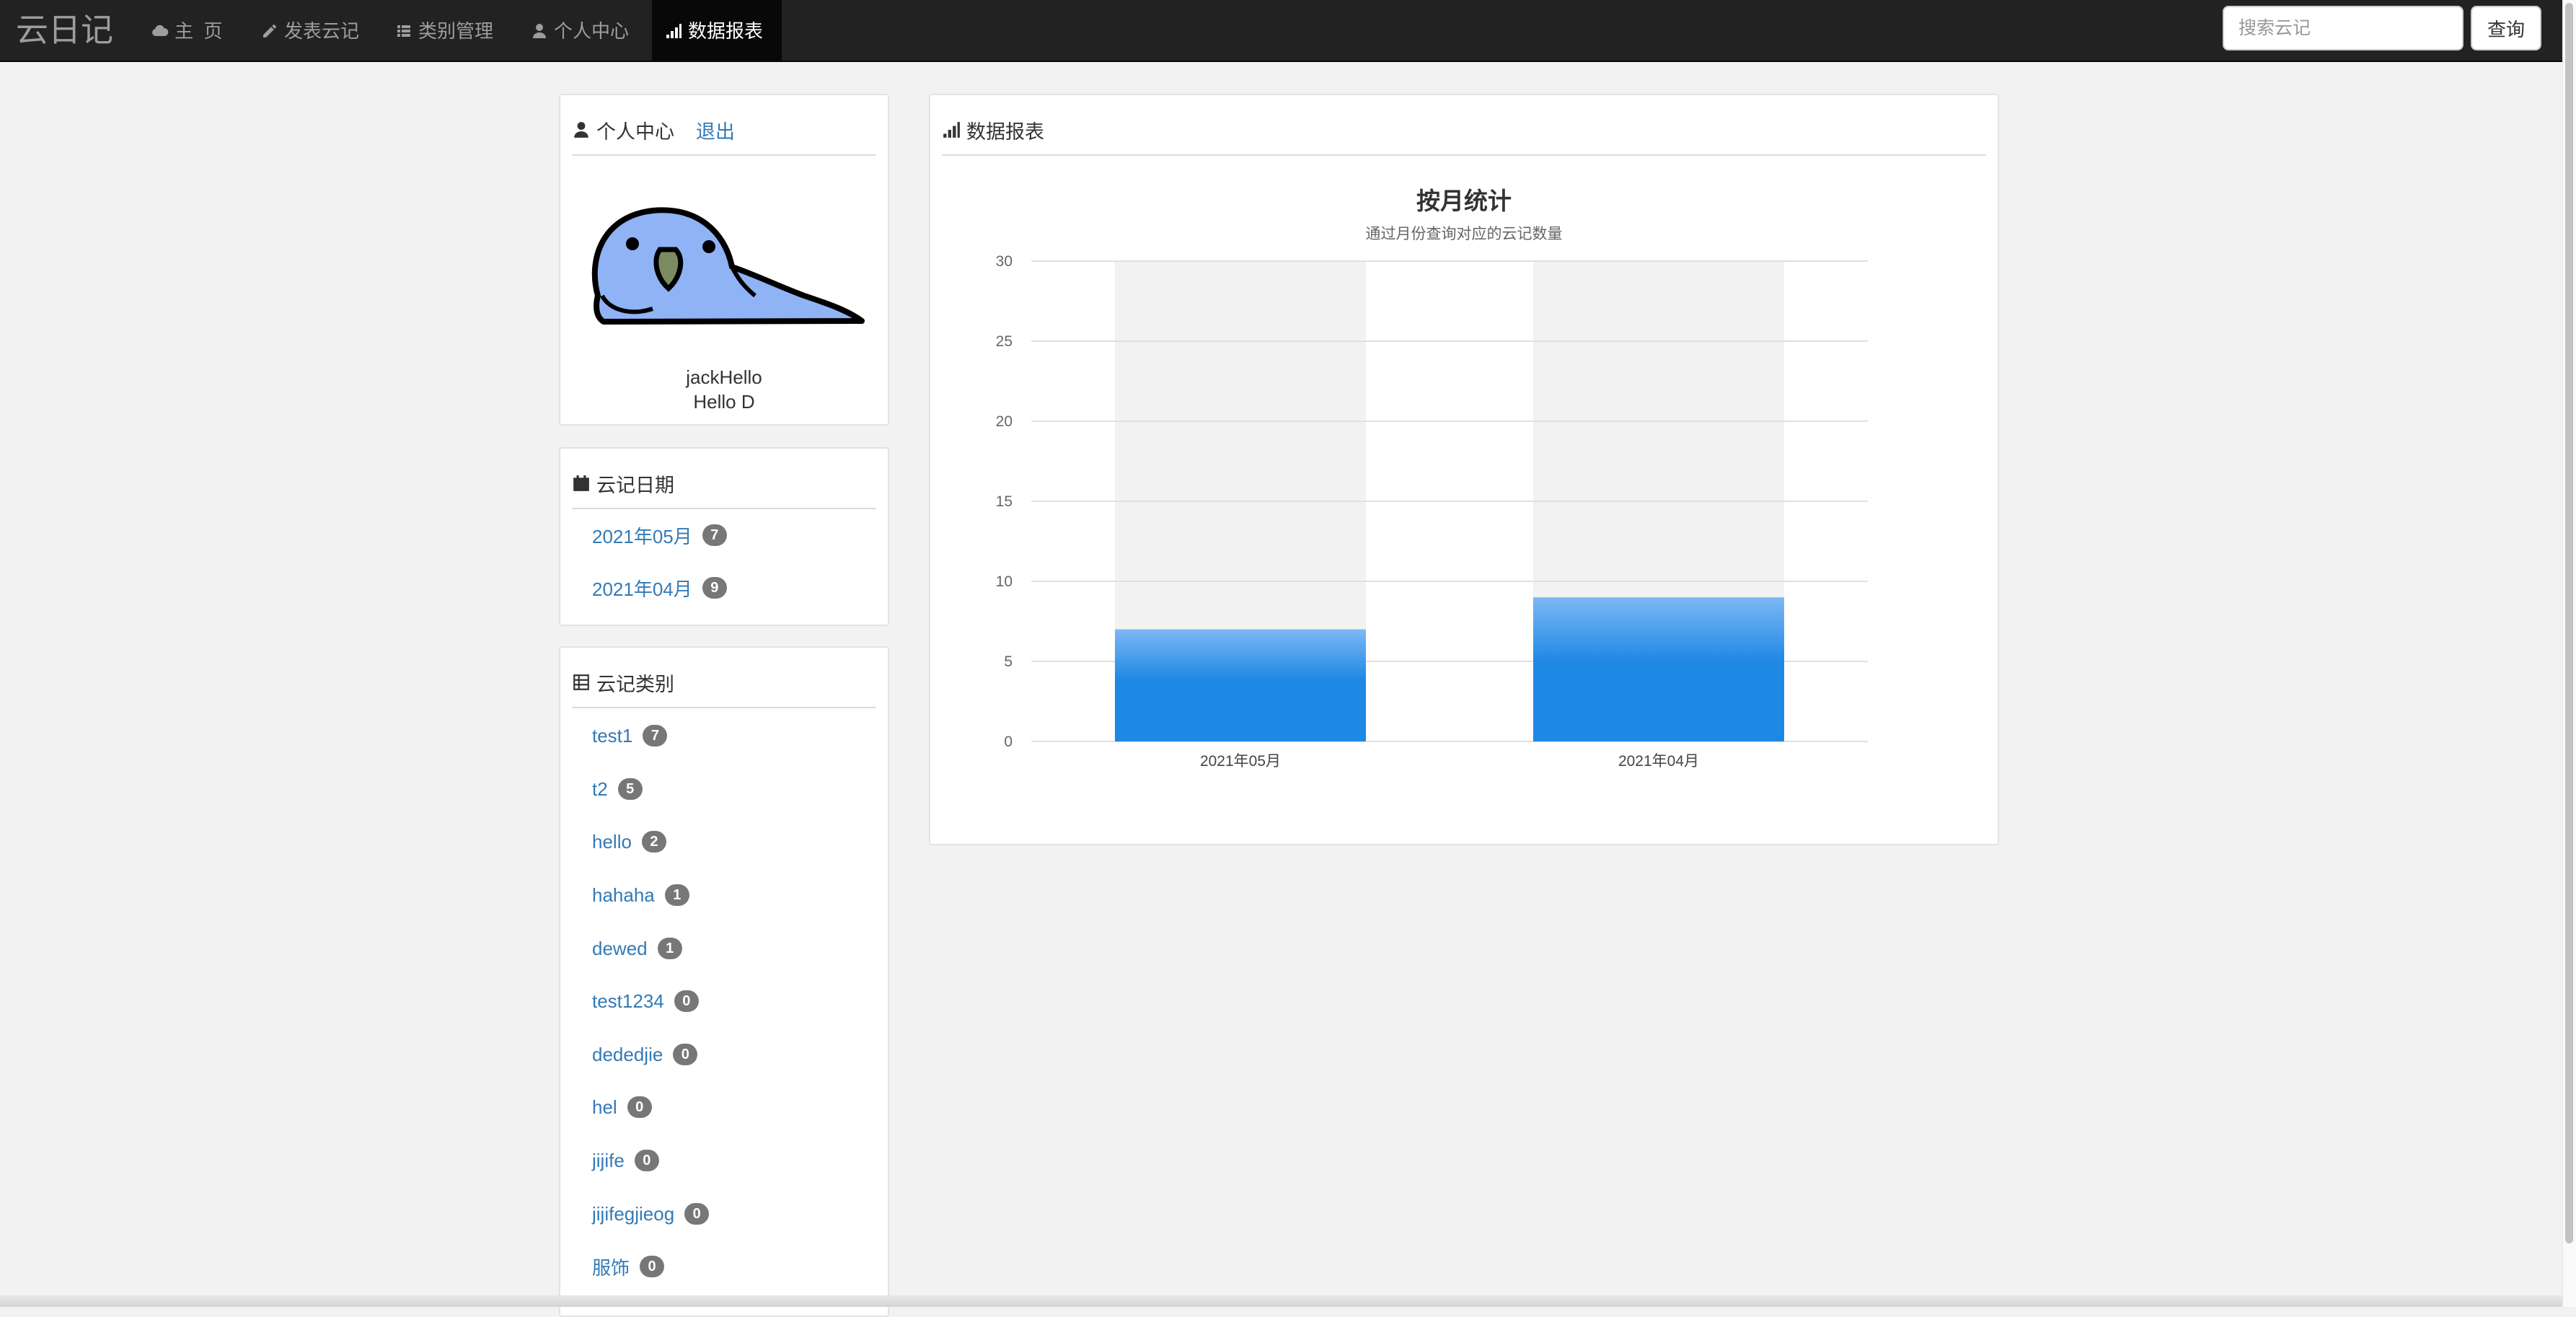 Image resolution: width=2576 pixels, height=1317 pixels. What do you see at coordinates (724, 683) in the screenshot?
I see `category-heading: 云记类别` at bounding box center [724, 683].